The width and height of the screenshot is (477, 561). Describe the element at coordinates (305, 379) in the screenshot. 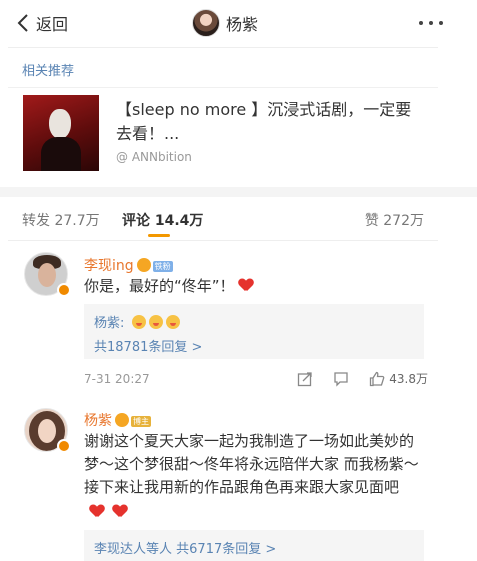

I see `share-icon` at that location.